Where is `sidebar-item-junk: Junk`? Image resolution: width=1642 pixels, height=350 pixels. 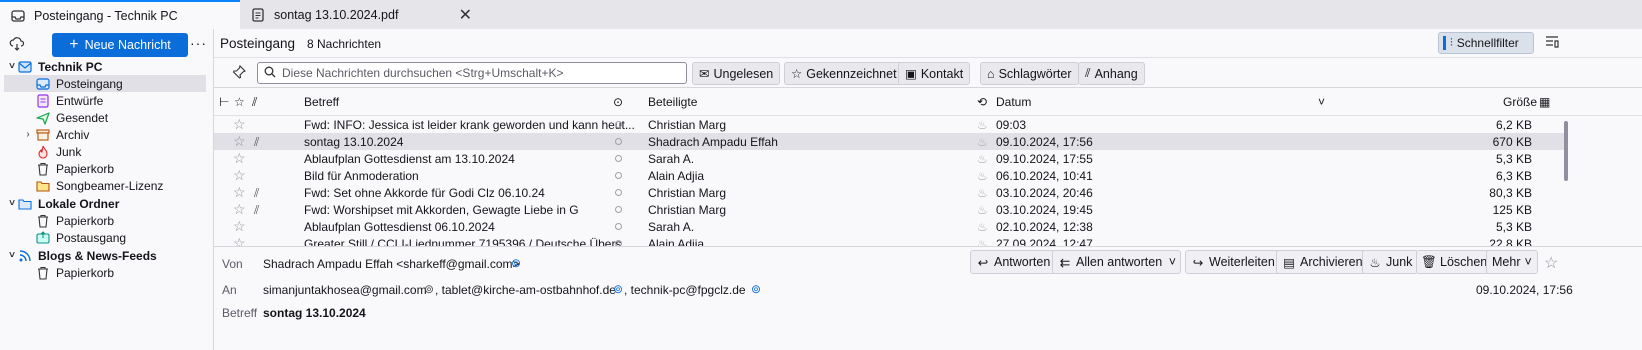
sidebar-item-junk: Junk is located at coordinates (105, 151).